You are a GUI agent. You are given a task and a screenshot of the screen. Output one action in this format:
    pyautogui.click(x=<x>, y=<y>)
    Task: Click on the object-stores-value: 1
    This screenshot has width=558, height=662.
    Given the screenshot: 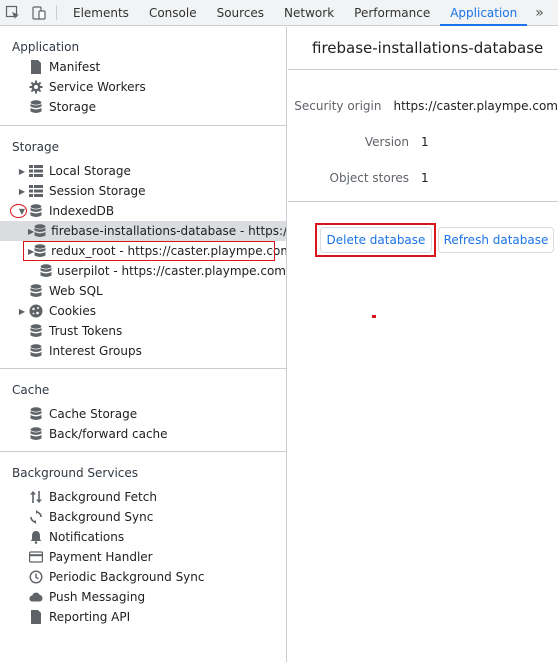 What is the action you would take?
    pyautogui.click(x=425, y=178)
    